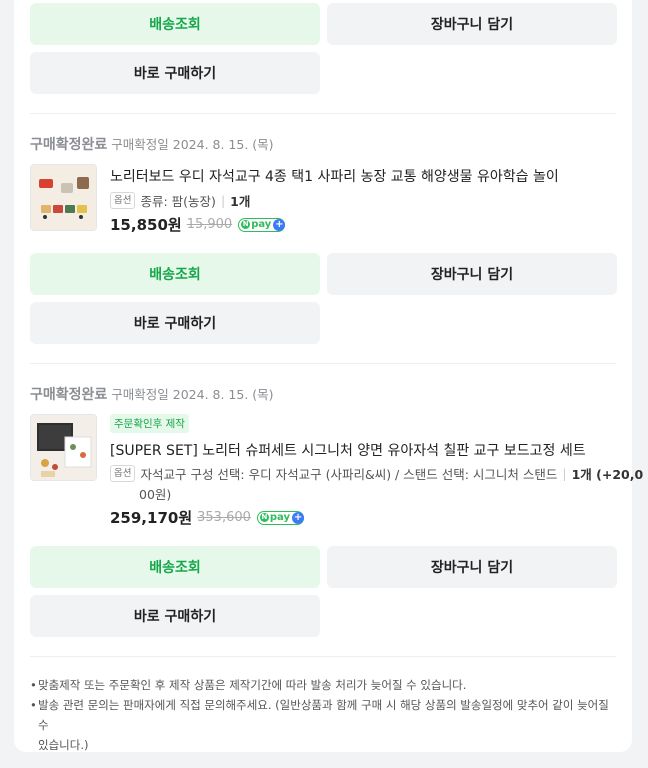  Describe the element at coordinates (209, 224) in the screenshot. I see `original-price: 15,900` at that location.